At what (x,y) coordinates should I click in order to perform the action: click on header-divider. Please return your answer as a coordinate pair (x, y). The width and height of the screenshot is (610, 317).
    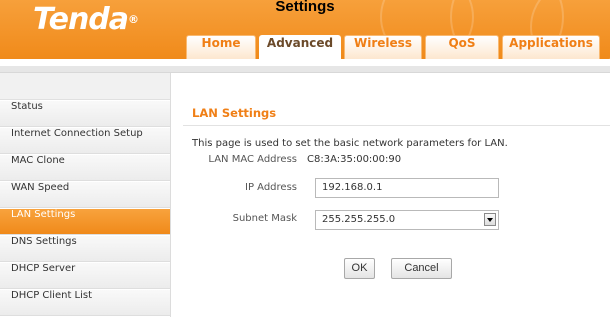
    Looking at the image, I should click on (305, 62).